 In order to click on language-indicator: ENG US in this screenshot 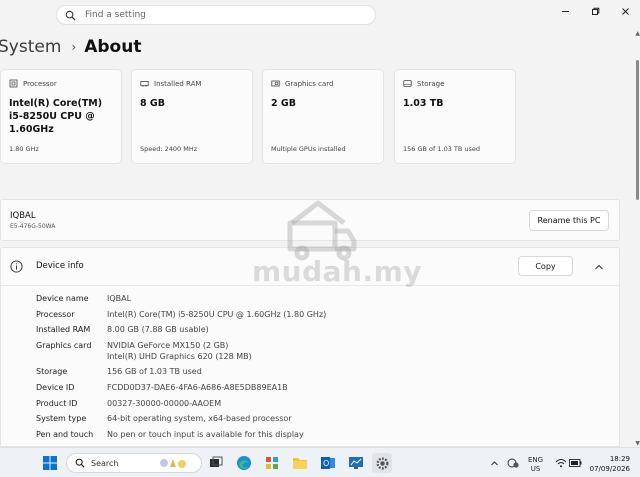, I will do `click(535, 465)`.